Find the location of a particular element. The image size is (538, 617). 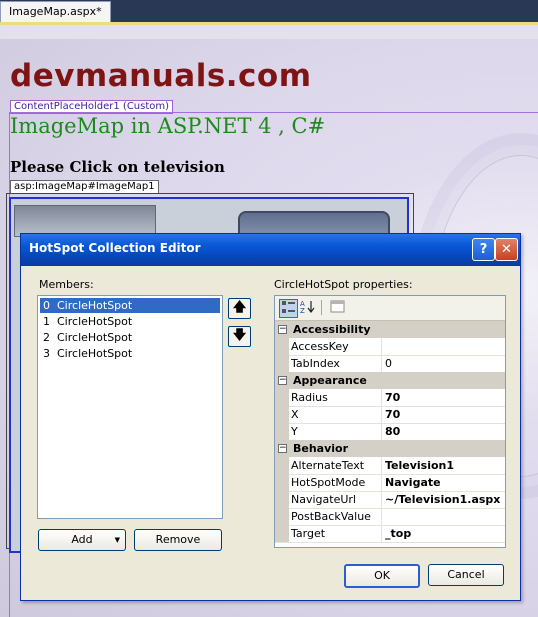

property-name: X is located at coordinates (336, 414).